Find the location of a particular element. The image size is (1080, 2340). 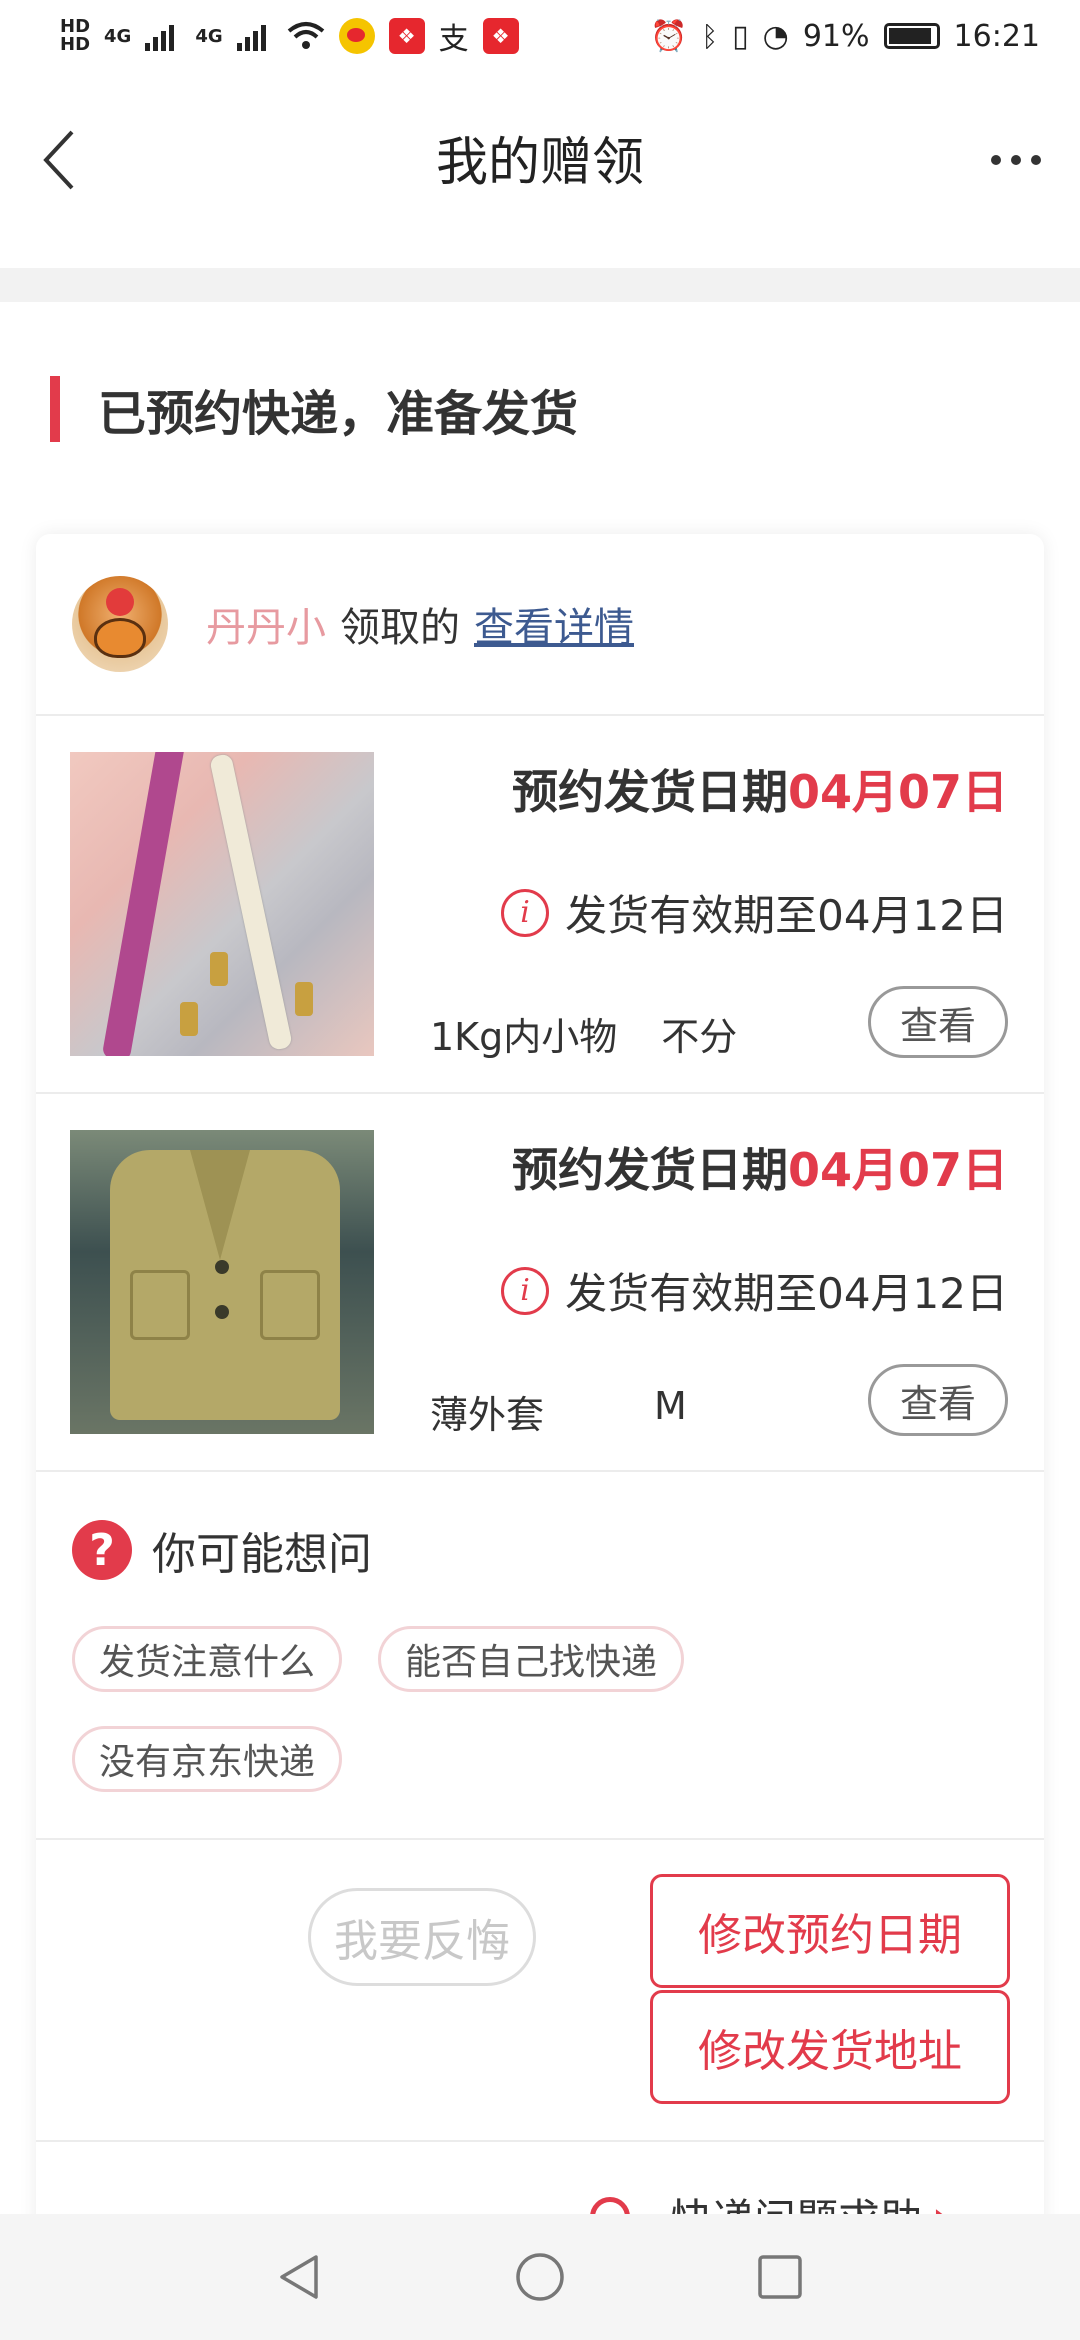

receiver-action-label: 领取的 is located at coordinates (400, 628).